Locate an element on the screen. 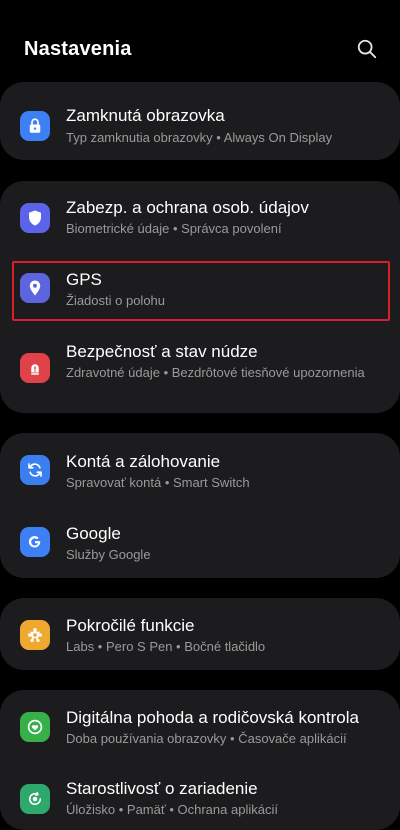  search-button is located at coordinates (367, 49).